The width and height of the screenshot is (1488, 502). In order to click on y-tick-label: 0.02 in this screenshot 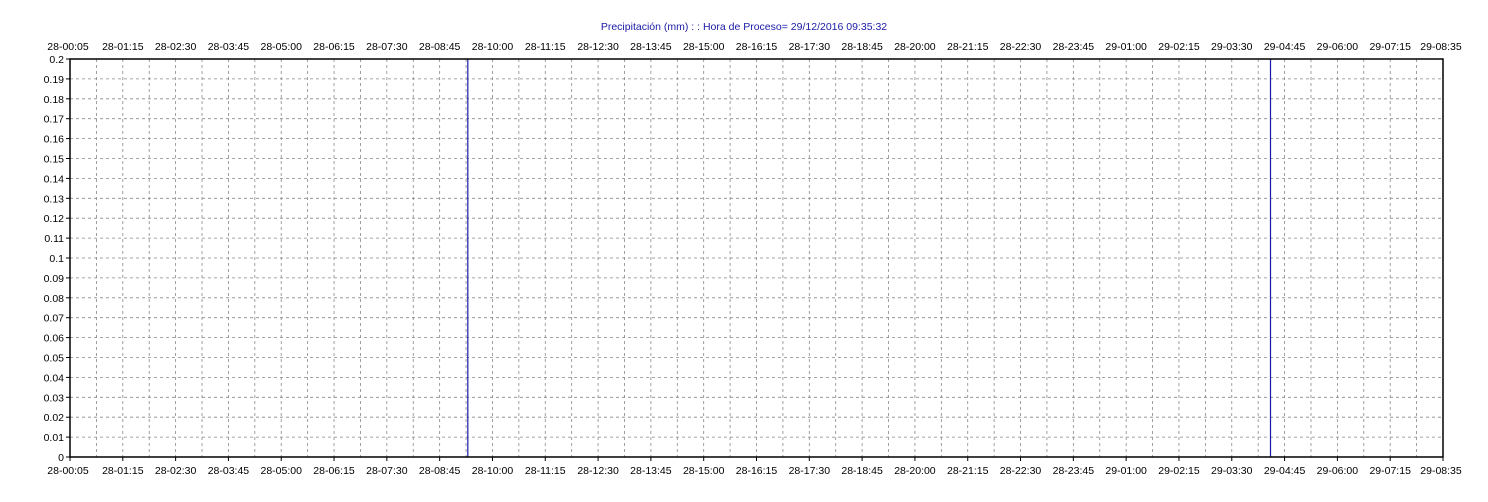, I will do `click(54, 418)`.